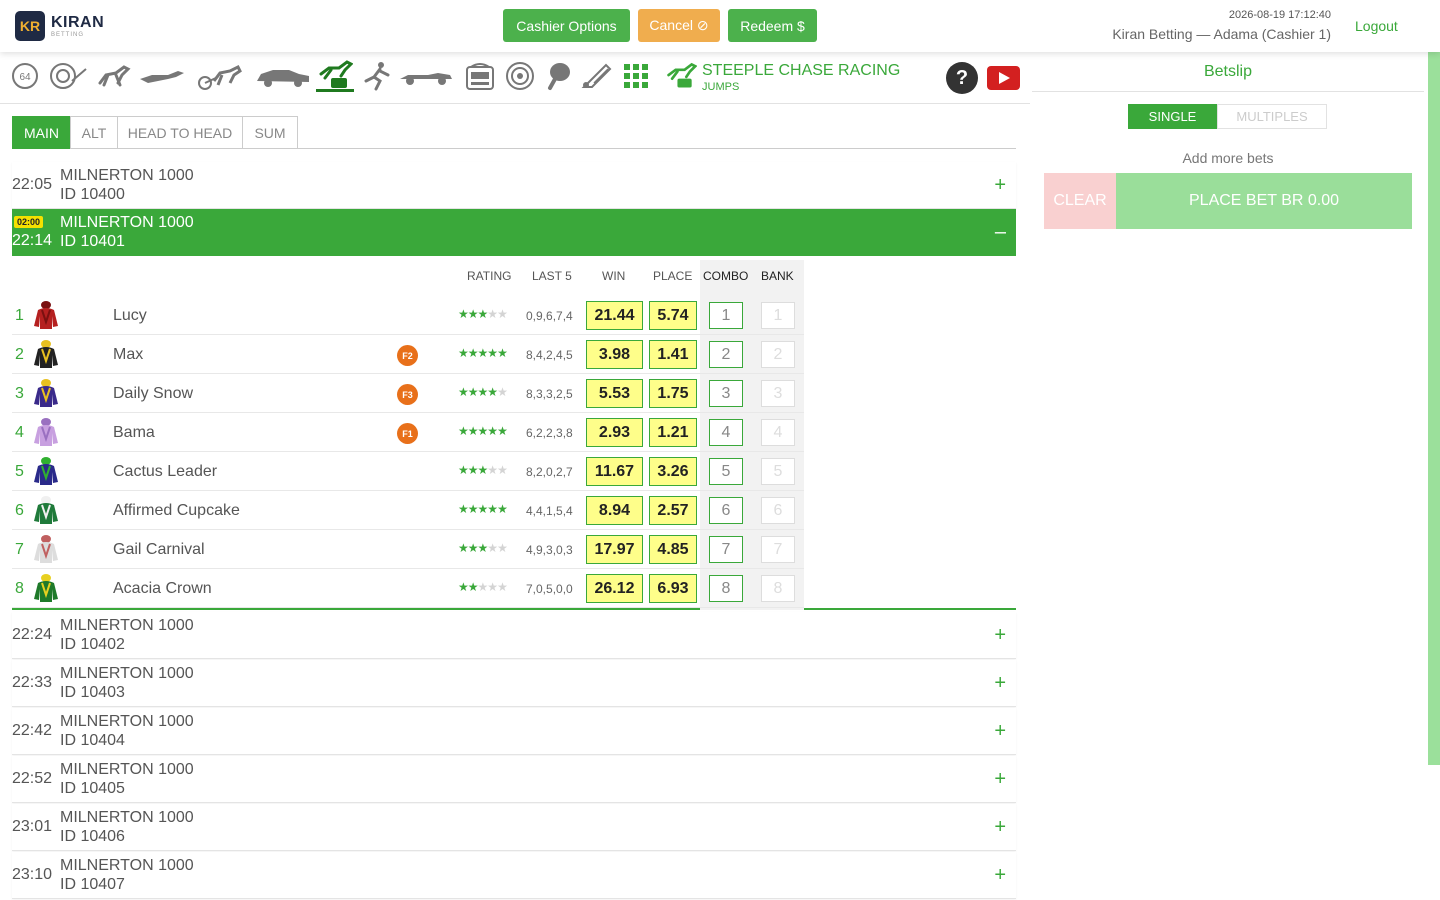 This screenshot has width=1440, height=900. Describe the element at coordinates (726, 588) in the screenshot. I see `combo-select-button: 8` at that location.